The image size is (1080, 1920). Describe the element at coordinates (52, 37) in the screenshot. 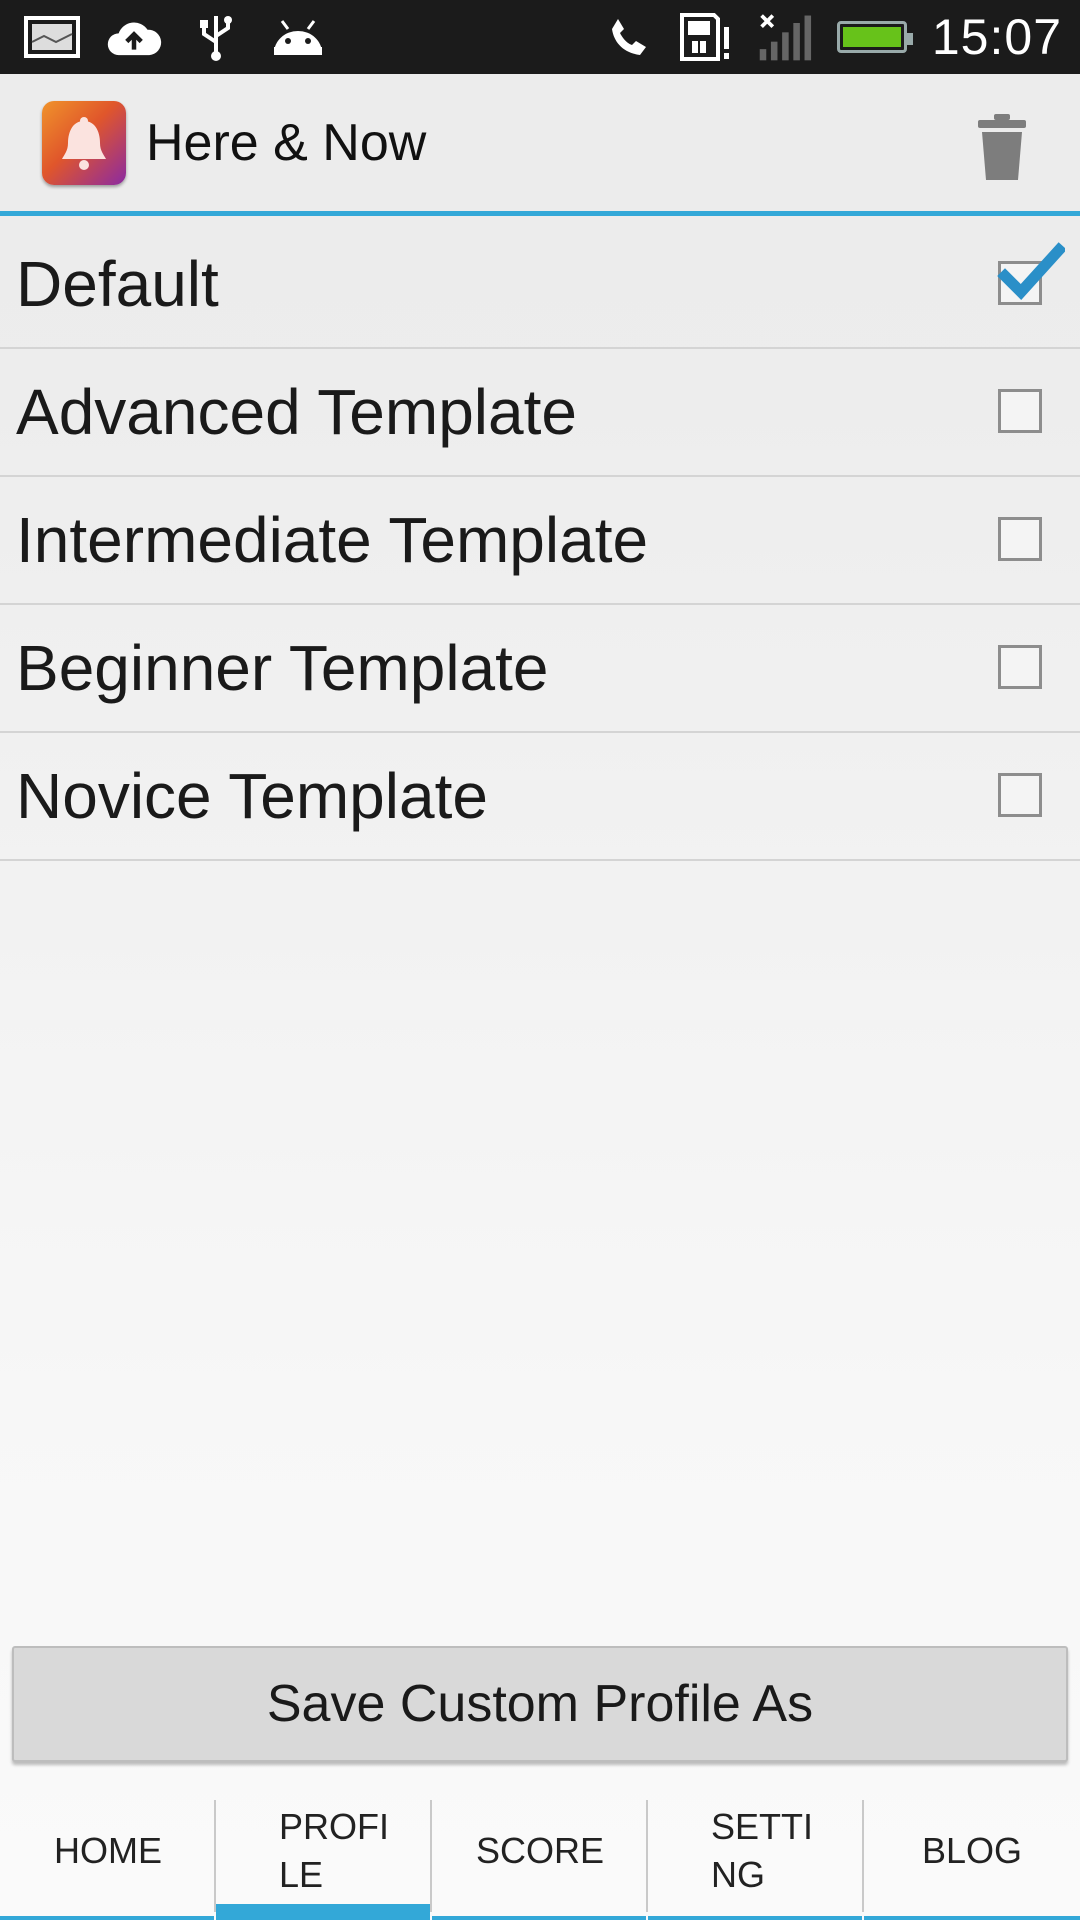

I see `gallery-notification-icon` at that location.